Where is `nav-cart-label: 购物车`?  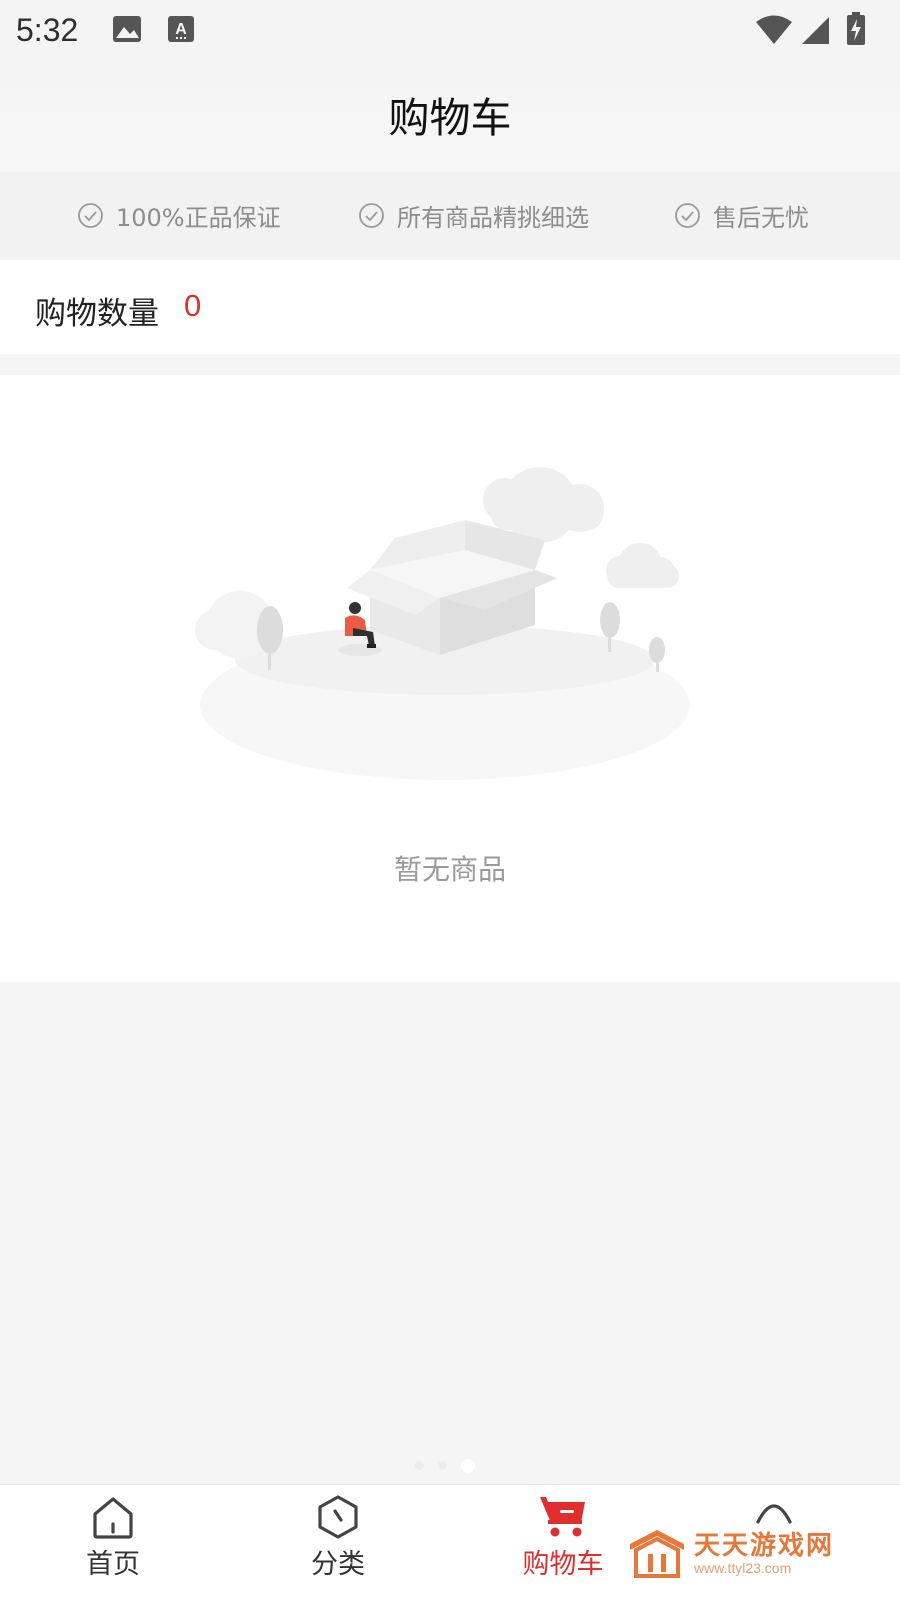
nav-cart-label: 购物车 is located at coordinates (563, 1564).